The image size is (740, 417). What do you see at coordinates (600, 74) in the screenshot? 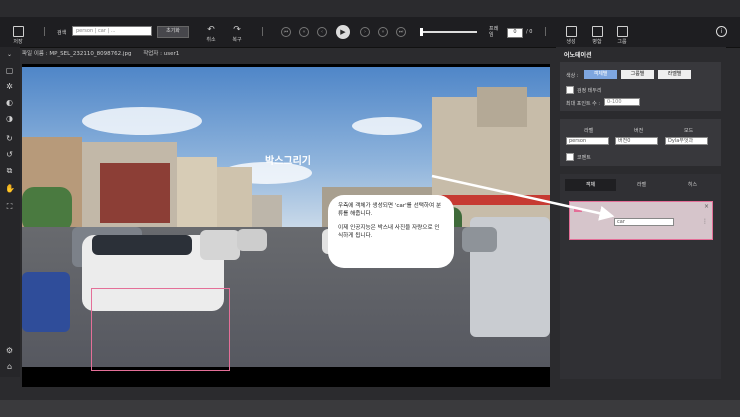
I see `color-by-object-button: 객체별` at bounding box center [600, 74].